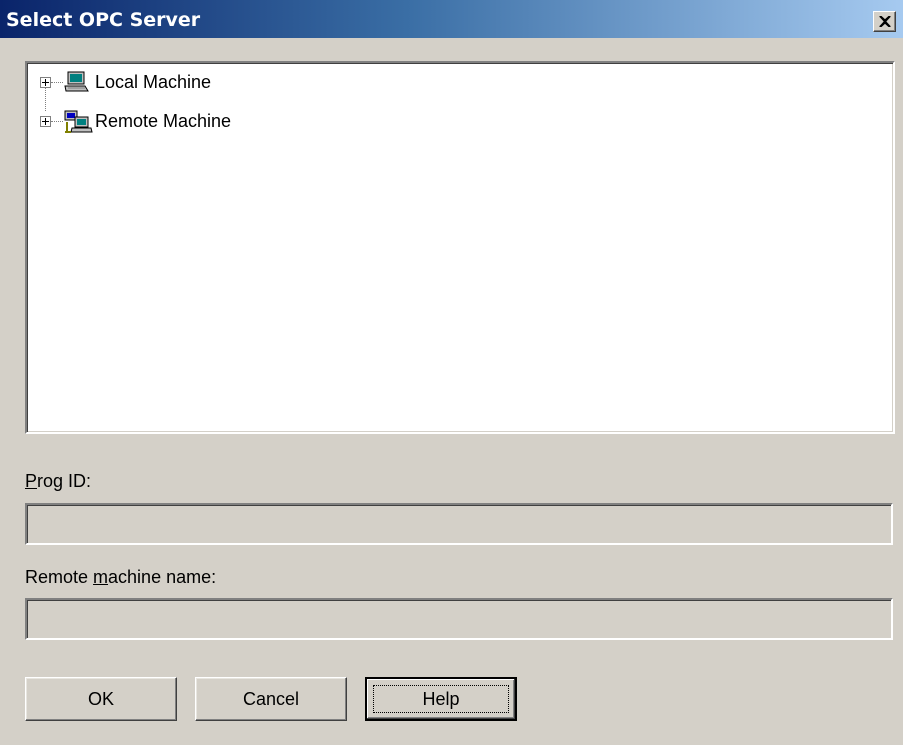  Describe the element at coordinates (459, 524) in the screenshot. I see `prog-id-field` at that location.